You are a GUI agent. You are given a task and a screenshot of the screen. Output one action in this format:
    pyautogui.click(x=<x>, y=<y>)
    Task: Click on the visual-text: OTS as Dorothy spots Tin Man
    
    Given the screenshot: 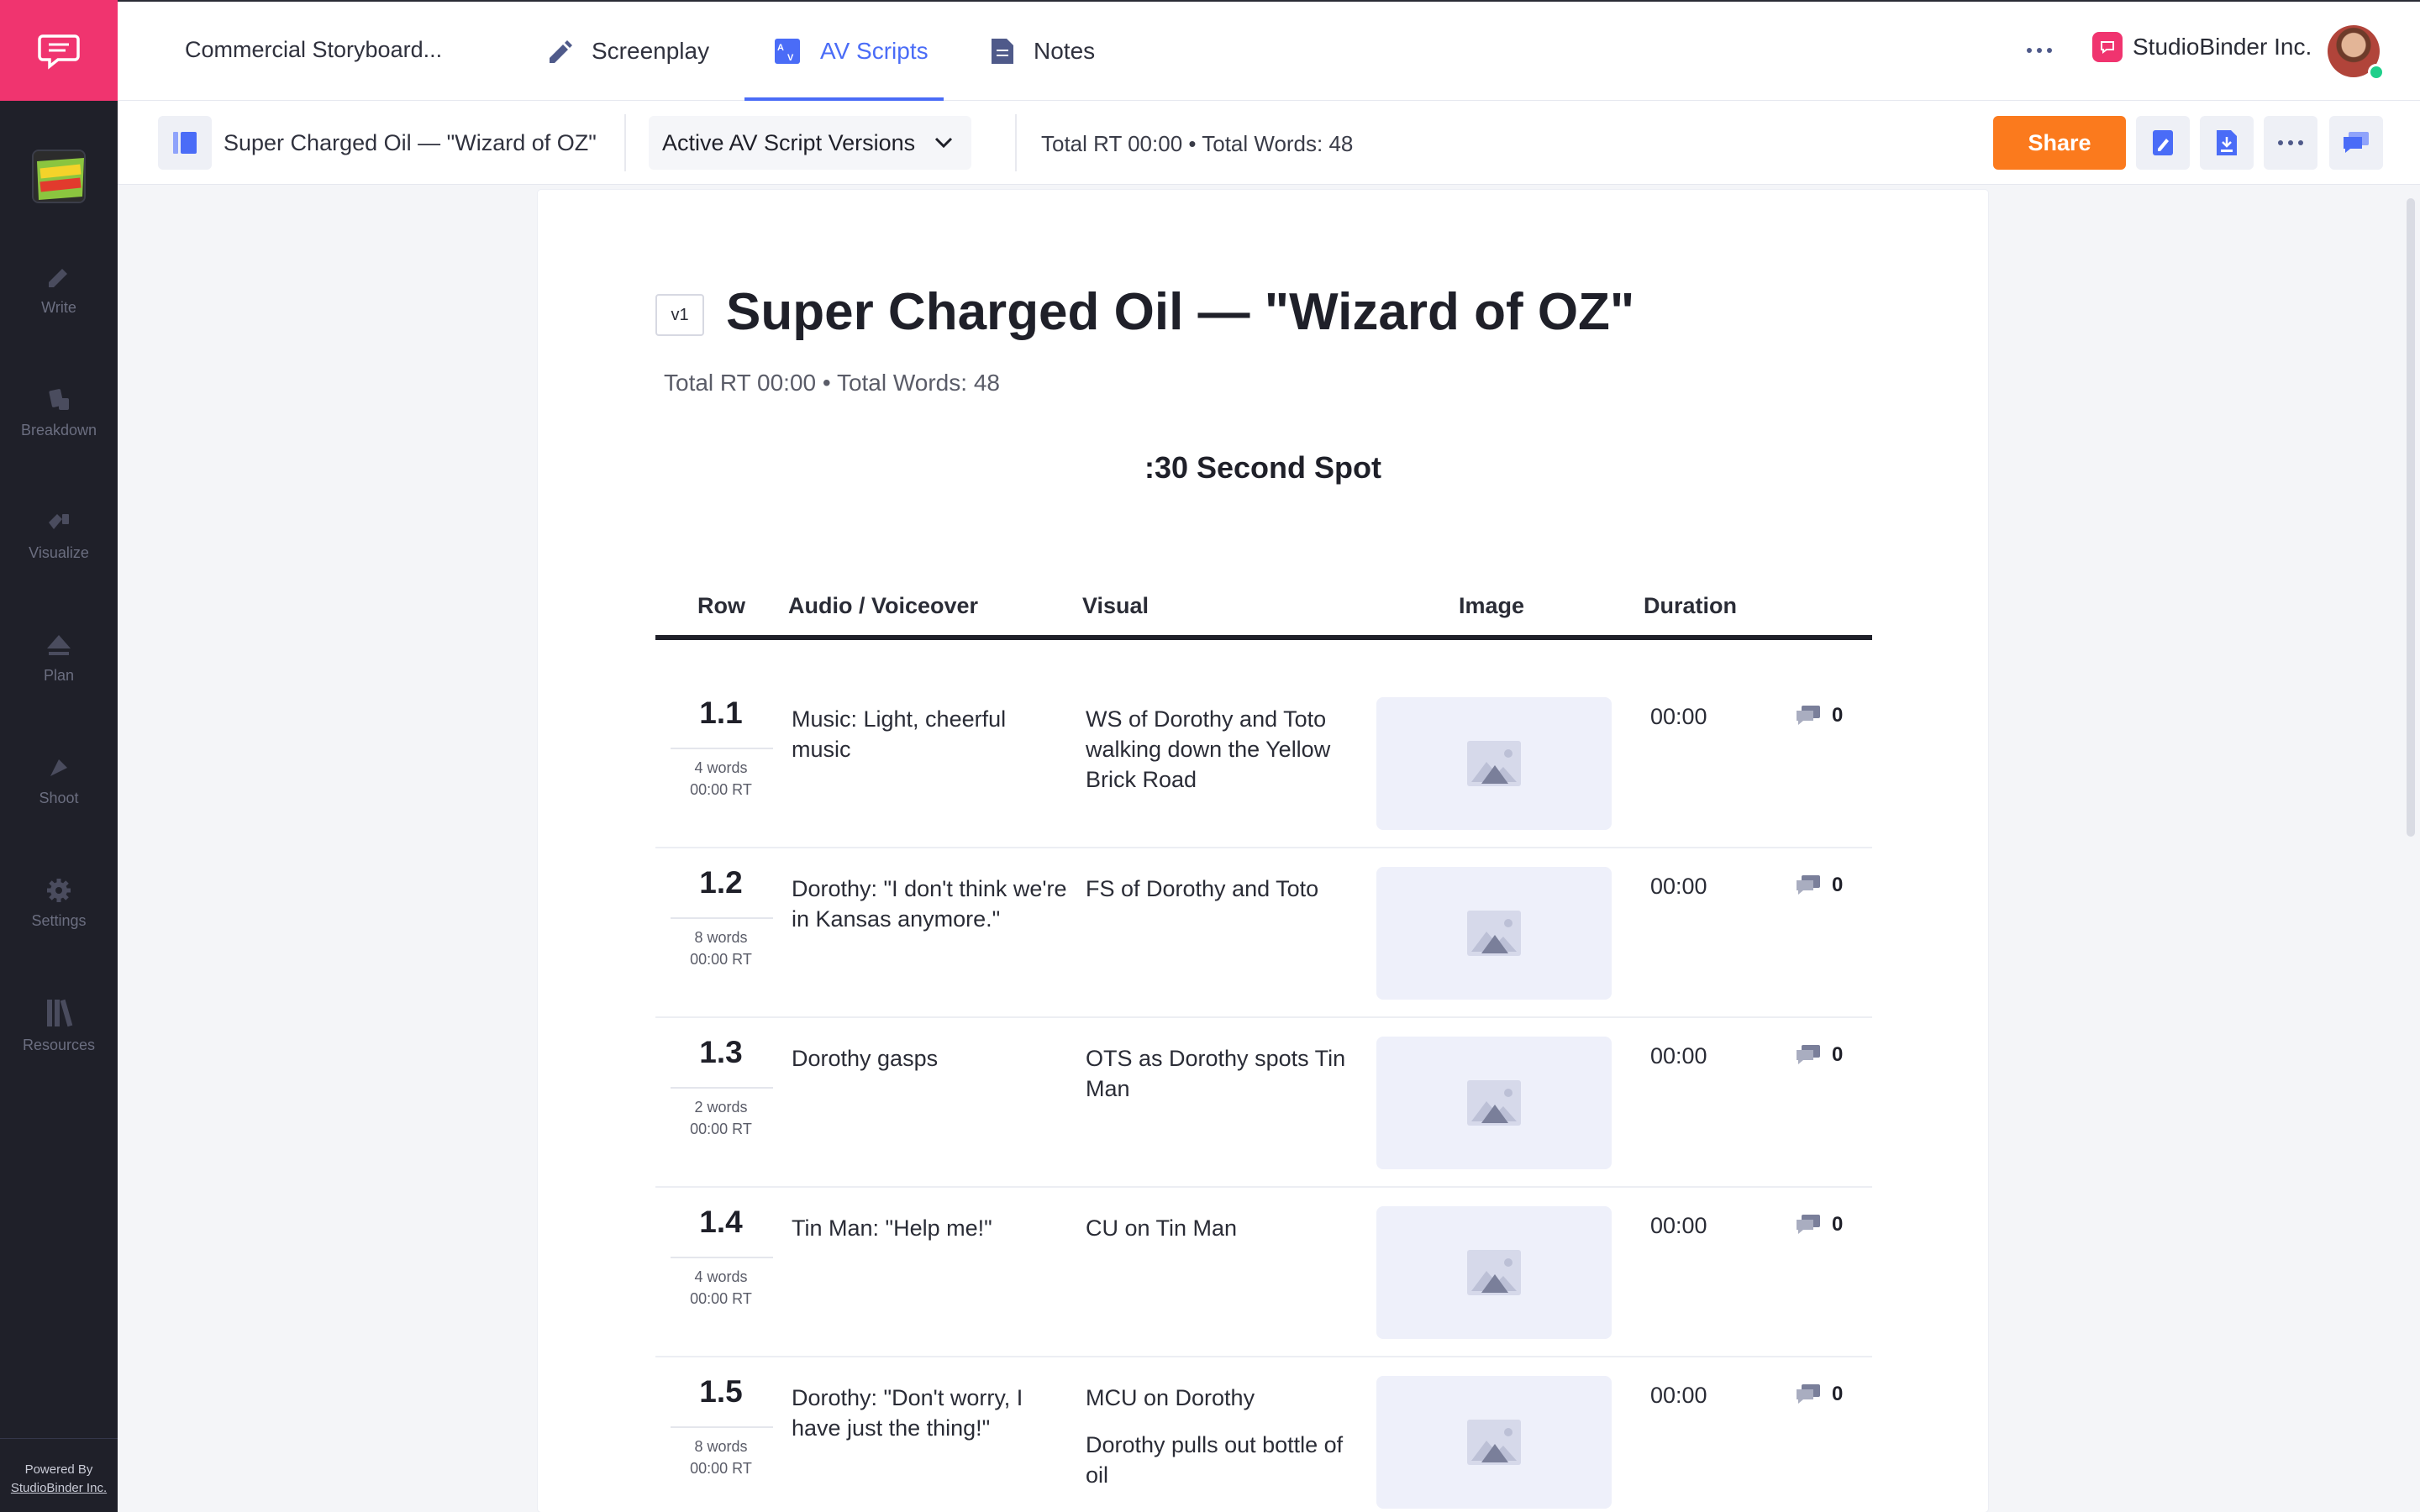 What is the action you would take?
    pyautogui.click(x=1216, y=1073)
    